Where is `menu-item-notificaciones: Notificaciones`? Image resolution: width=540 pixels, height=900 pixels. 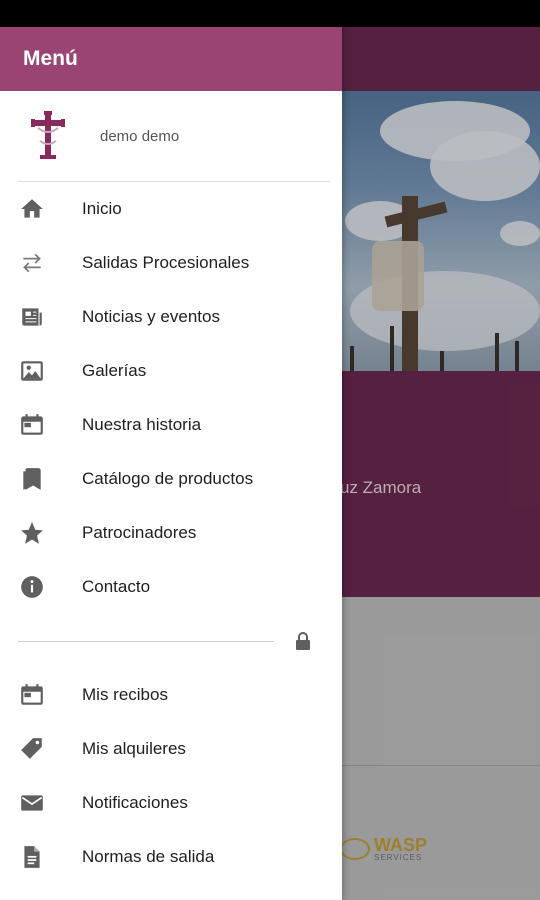
menu-item-notificaciones: Notificaciones is located at coordinates (171, 803).